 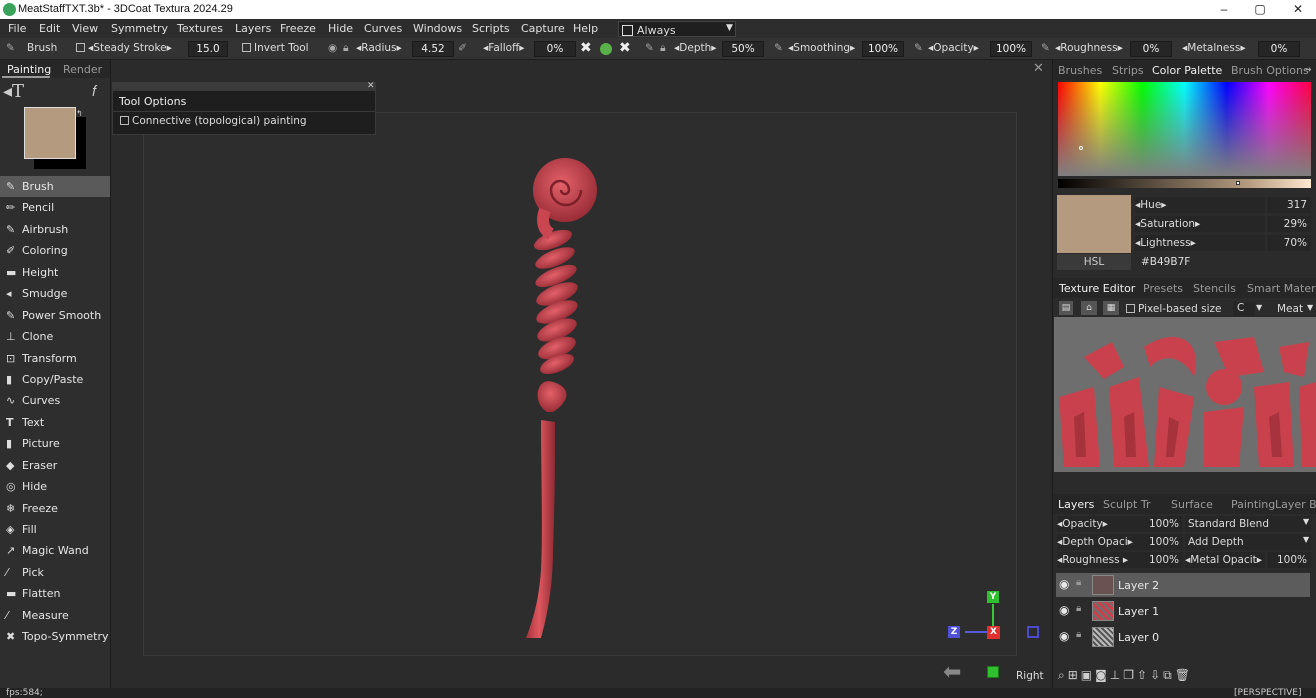 What do you see at coordinates (953, 48) in the screenshot?
I see `opacity-label: ◂Opacity▸` at bounding box center [953, 48].